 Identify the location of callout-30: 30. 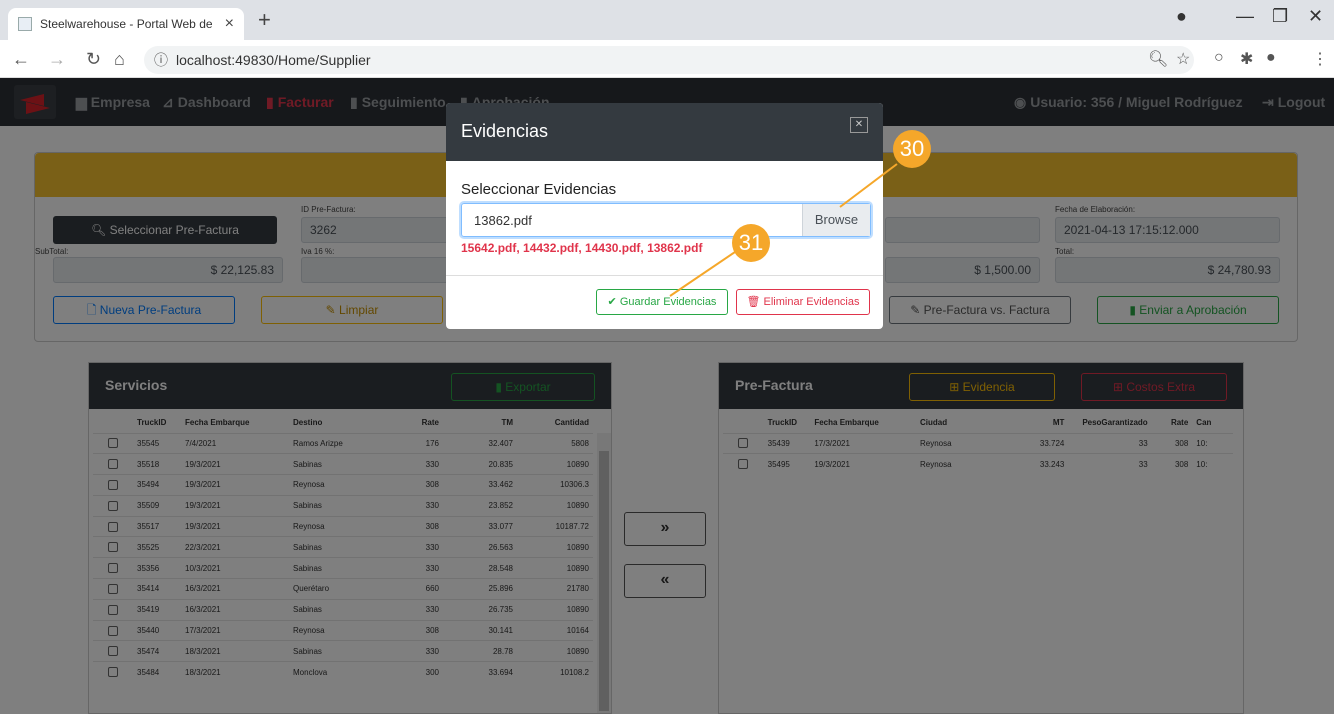
(912, 149).